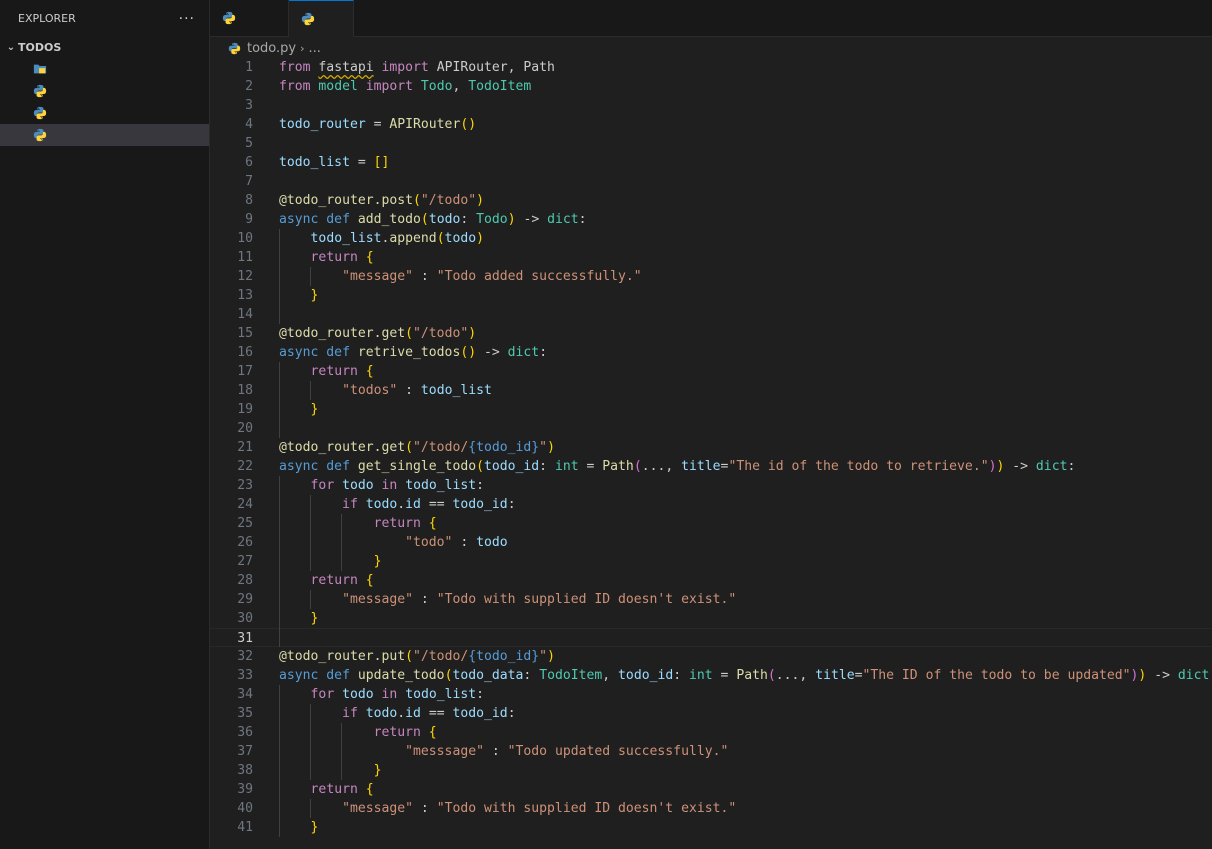 The image size is (1212, 849). What do you see at coordinates (326, 694) in the screenshot?
I see `code-token: for` at bounding box center [326, 694].